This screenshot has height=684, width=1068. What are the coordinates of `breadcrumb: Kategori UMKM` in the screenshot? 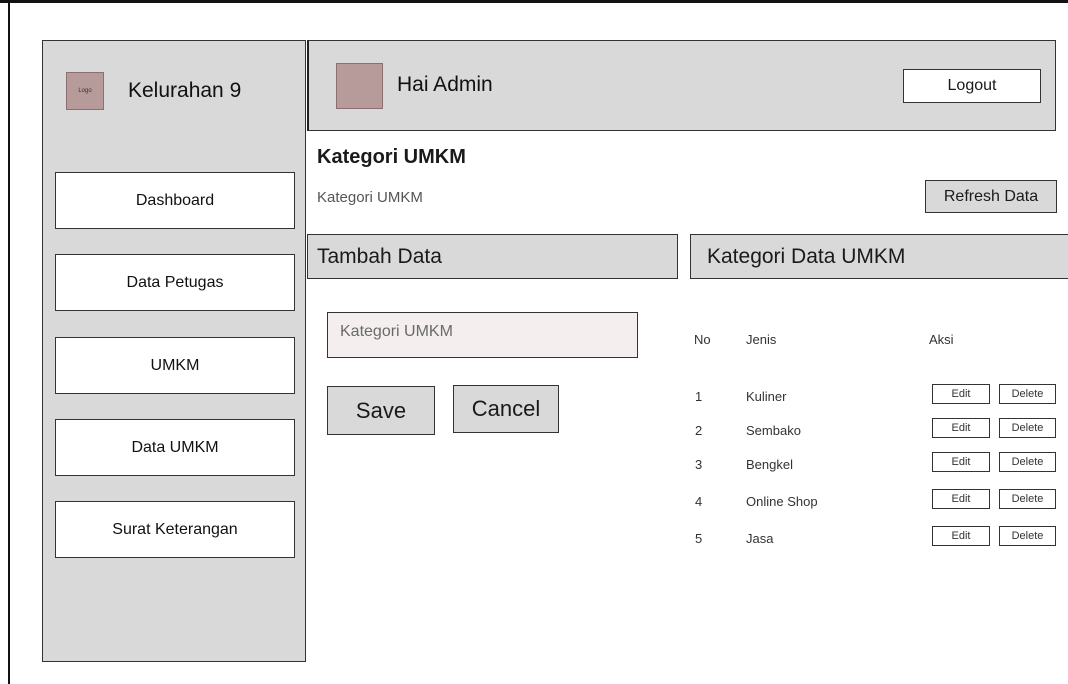 It's located at (370, 197).